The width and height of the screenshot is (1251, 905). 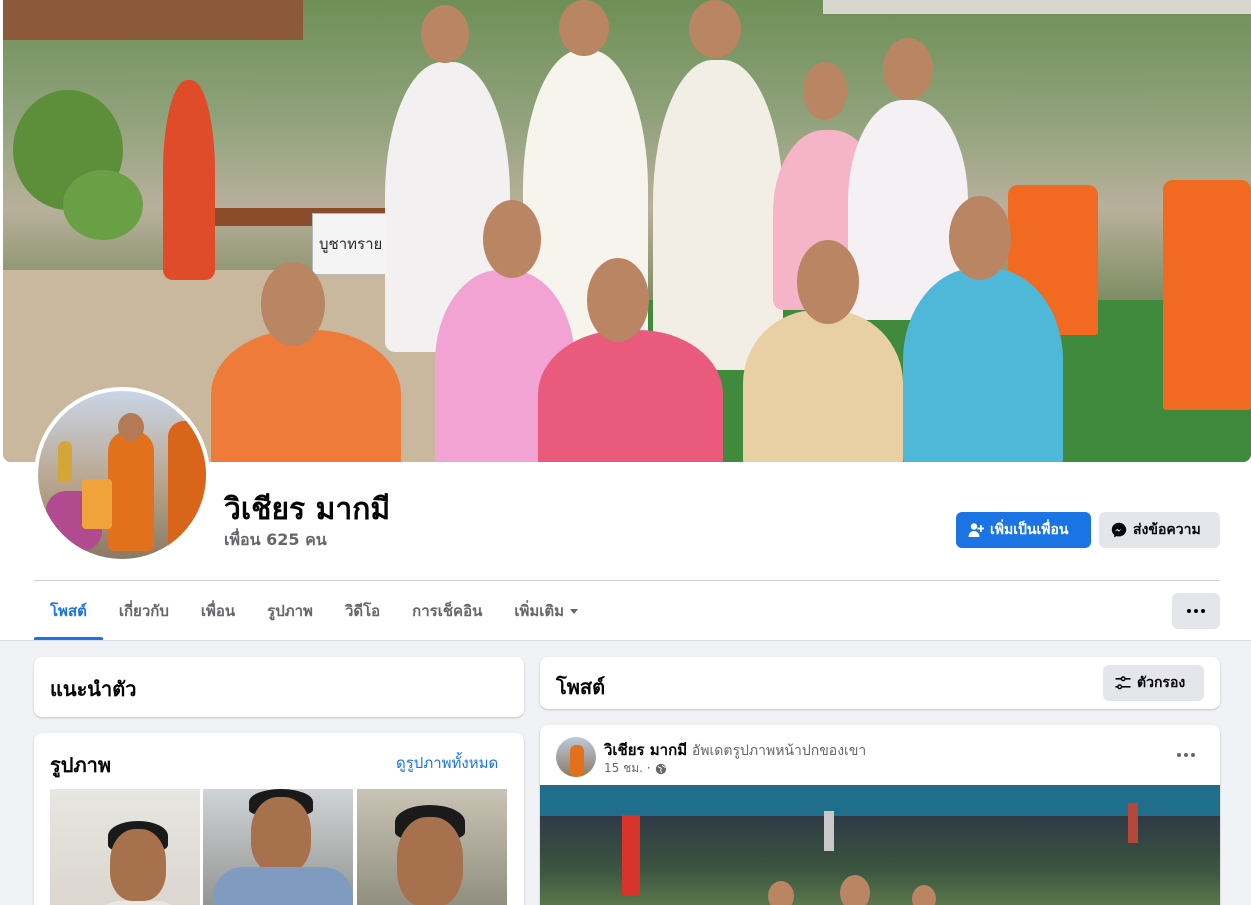 I want to click on message-button: ส่งข้อความ, so click(x=1159, y=530).